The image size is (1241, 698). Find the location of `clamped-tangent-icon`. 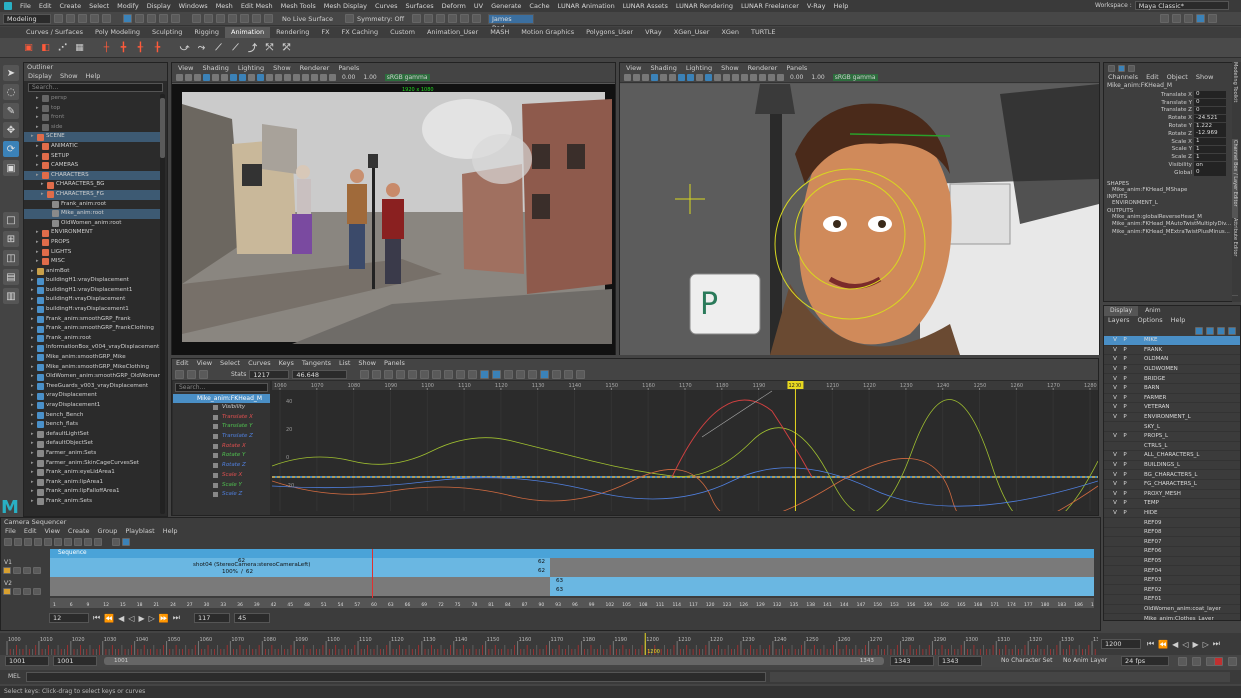

clamped-tangent-icon is located at coordinates (437, 374).